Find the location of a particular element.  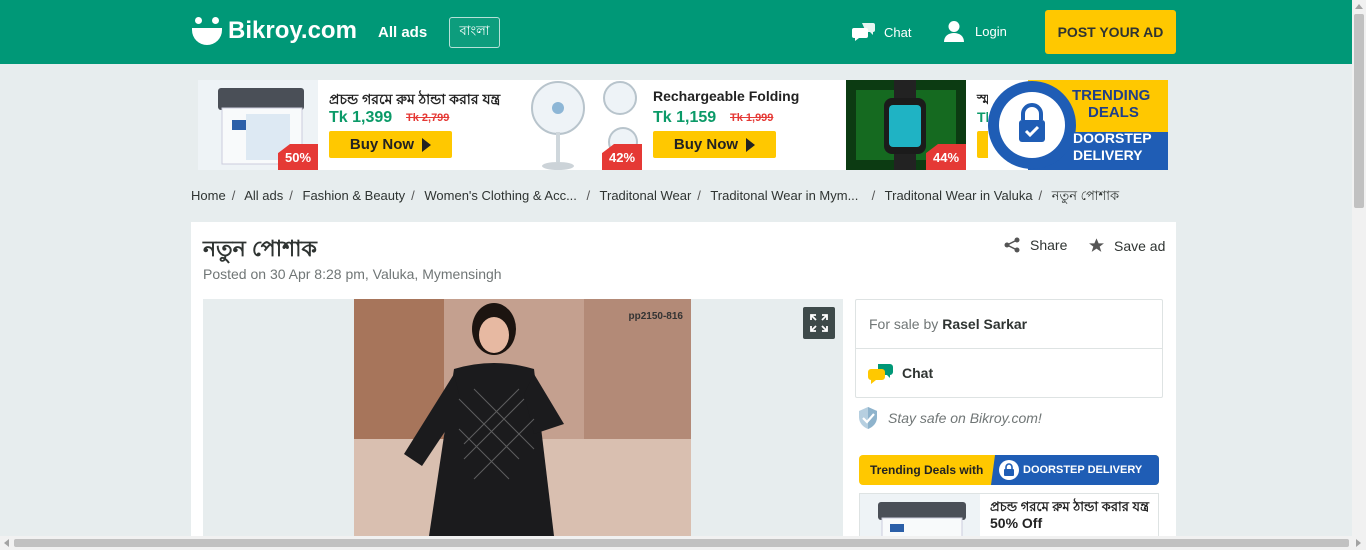

chat-button: Chat is located at coordinates (1009, 373).